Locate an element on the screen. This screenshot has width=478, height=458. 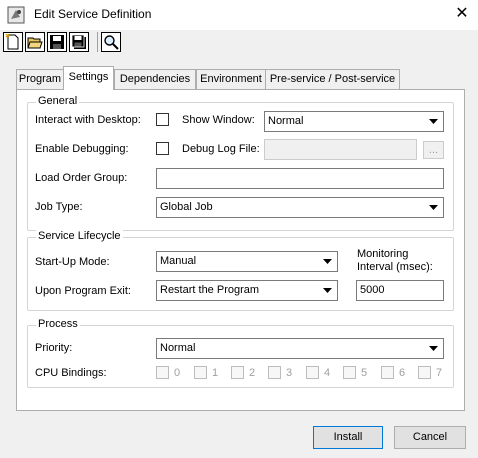
show-window-value: Normal is located at coordinates (286, 121).